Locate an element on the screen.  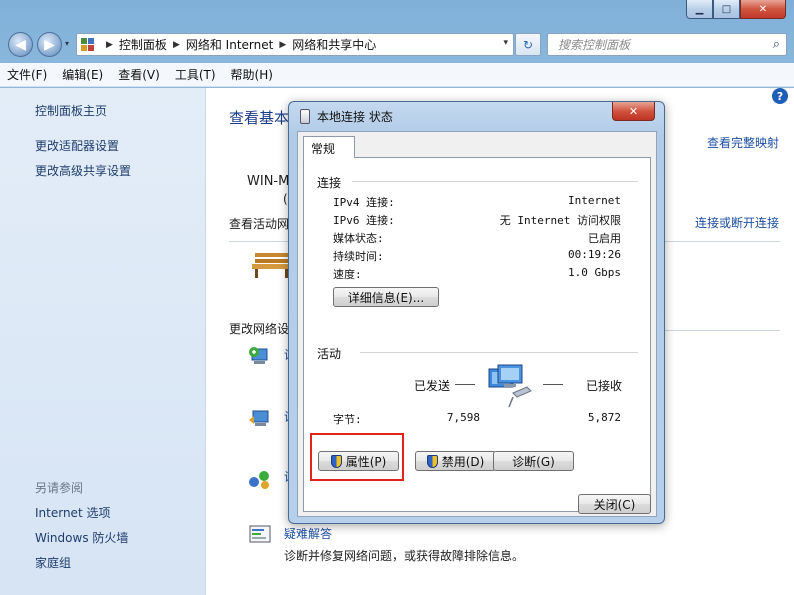
computer-name: WIN-M is located at coordinates (268, 181).